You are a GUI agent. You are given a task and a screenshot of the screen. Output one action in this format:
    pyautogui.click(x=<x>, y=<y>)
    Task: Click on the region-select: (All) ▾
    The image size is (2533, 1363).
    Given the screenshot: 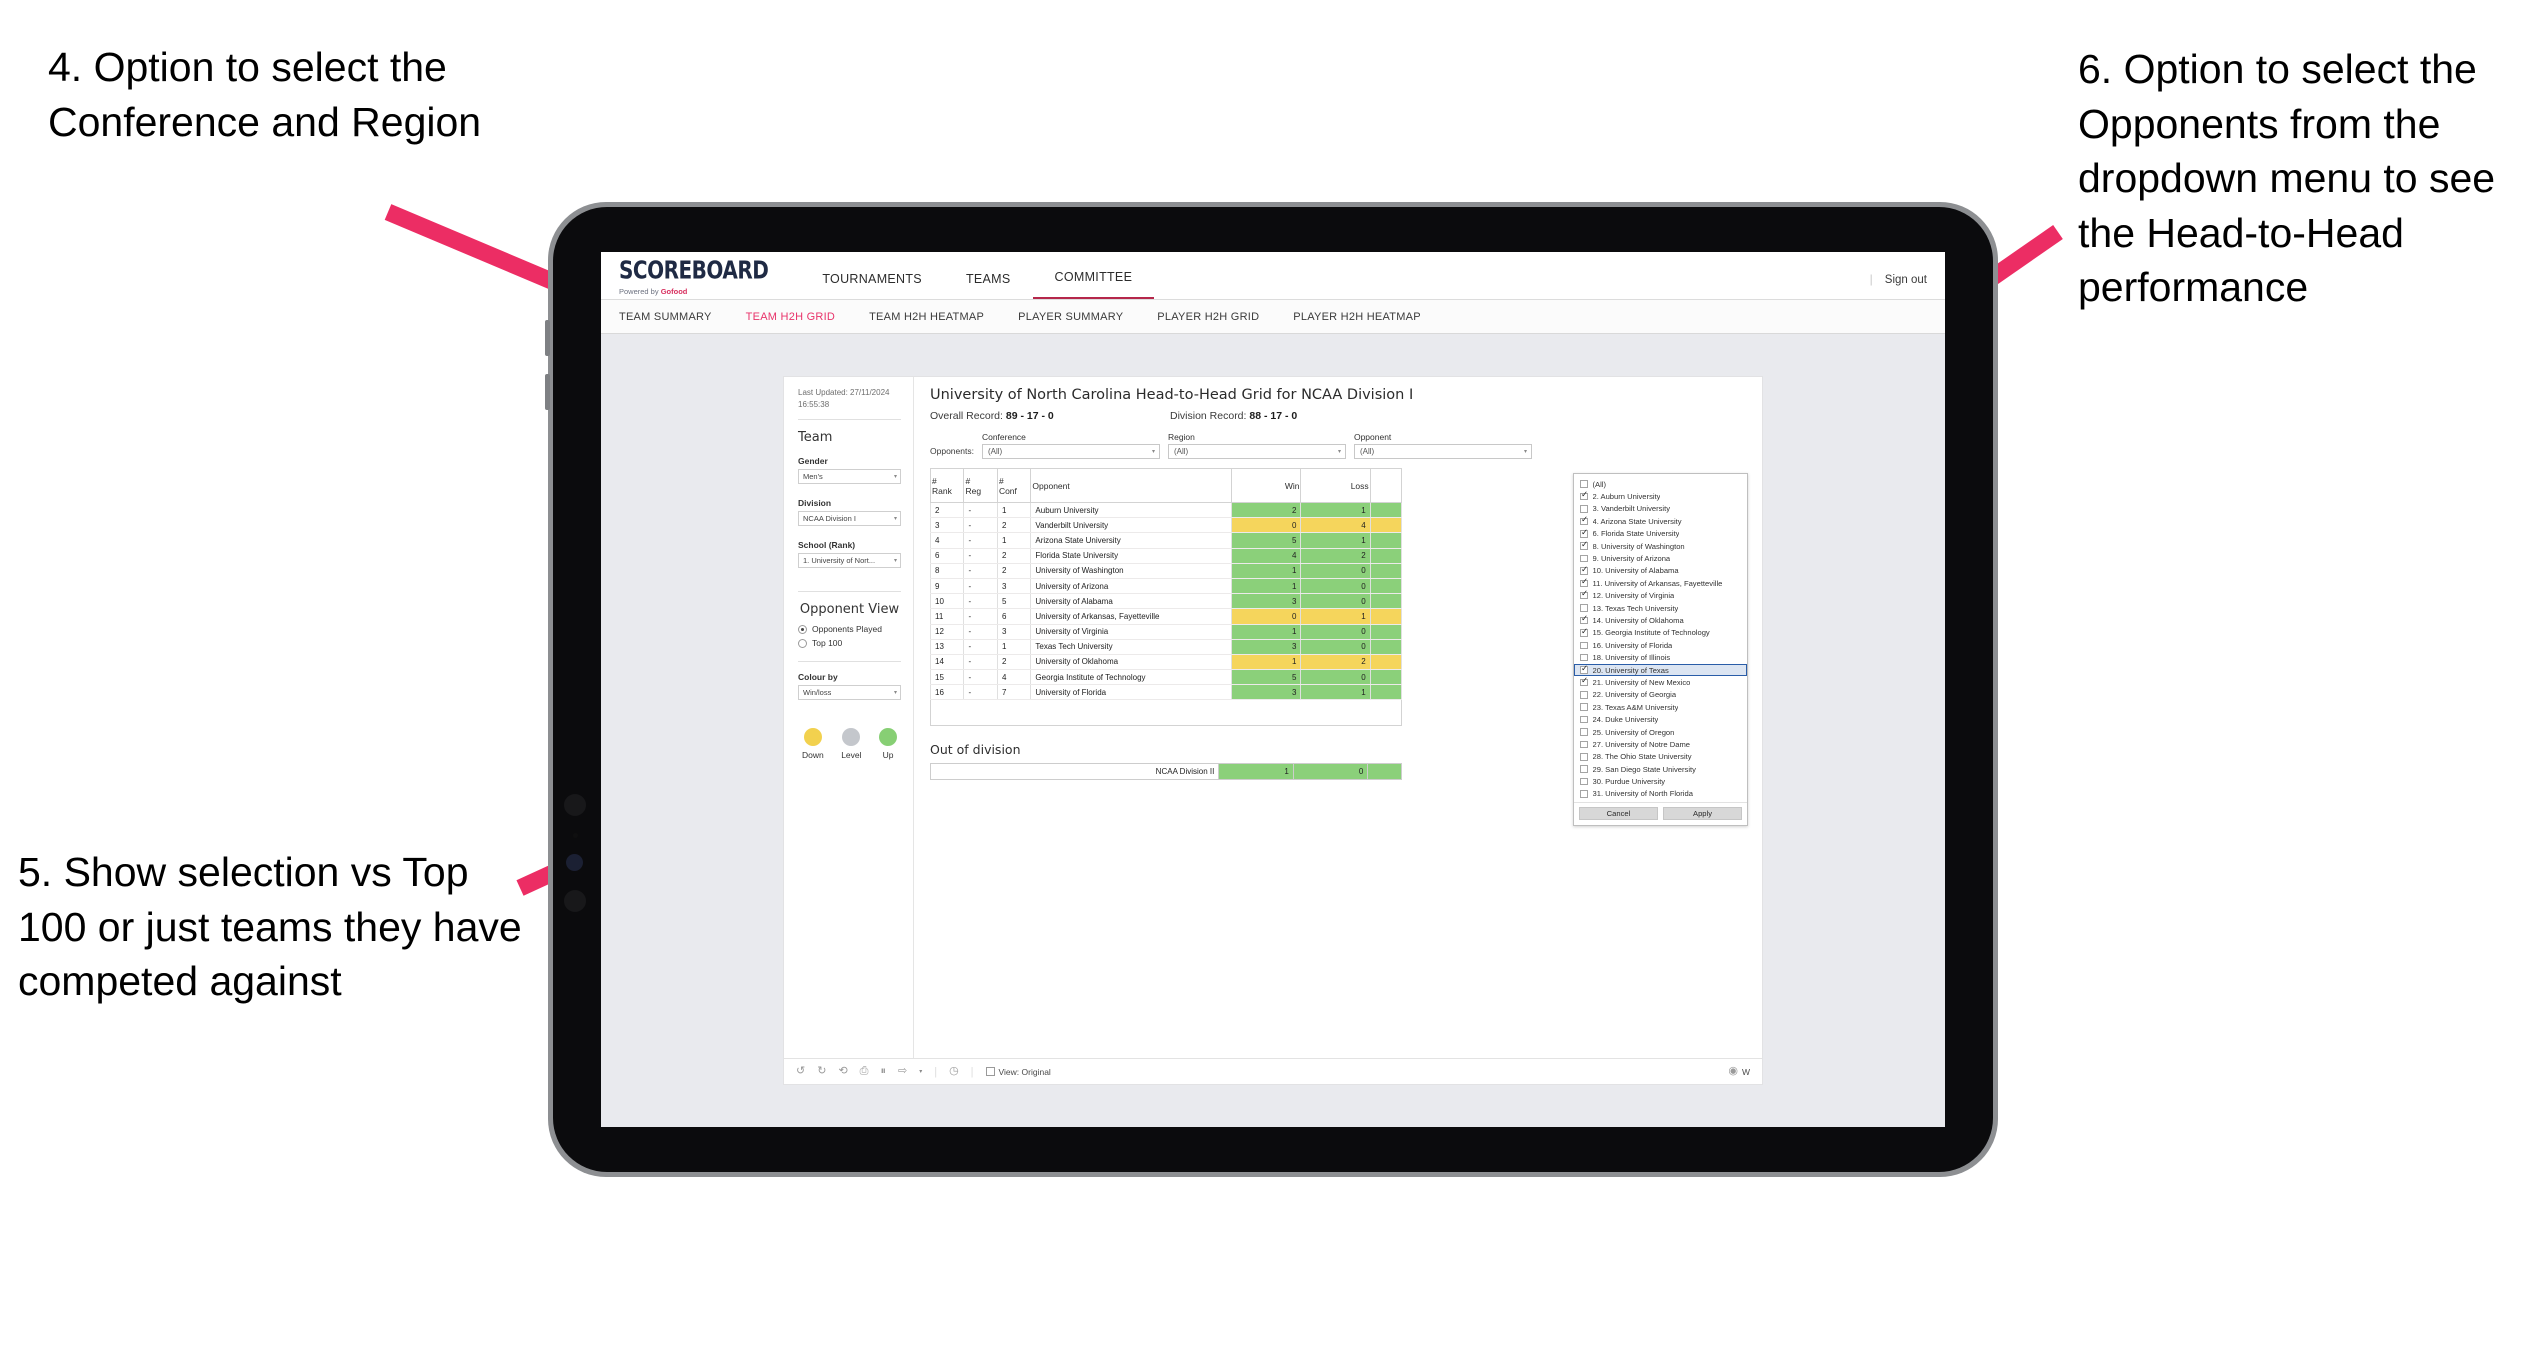 What is the action you would take?
    pyautogui.click(x=1256, y=451)
    